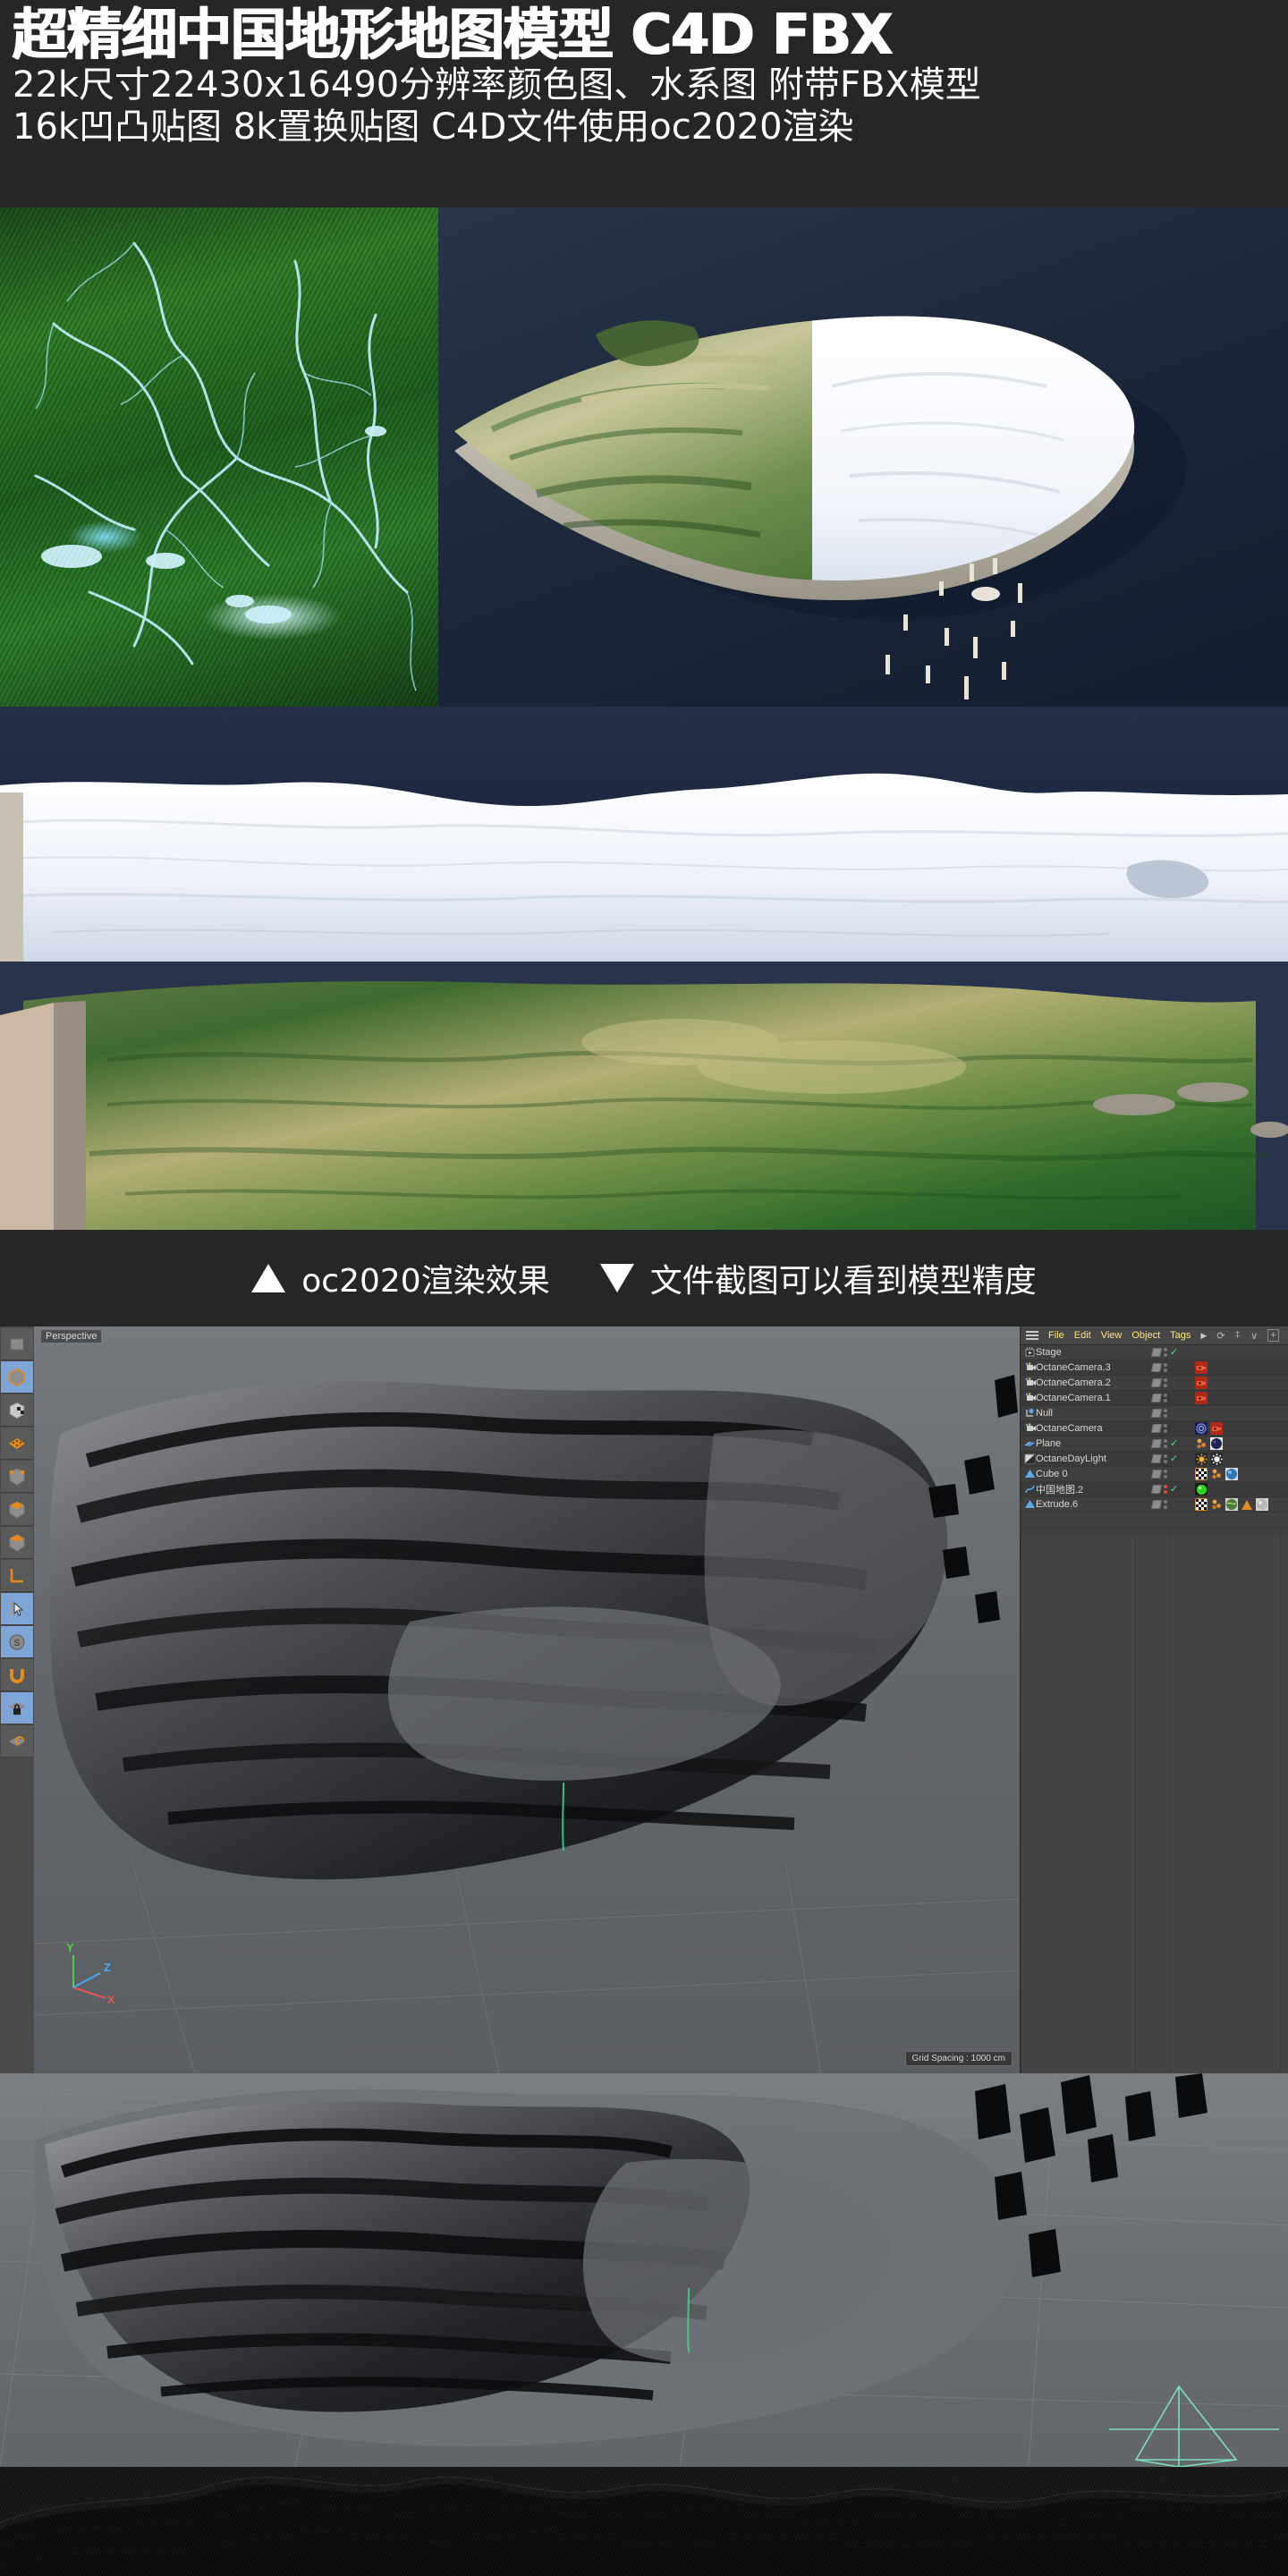  I want to click on workplane-icon, so click(17, 1576).